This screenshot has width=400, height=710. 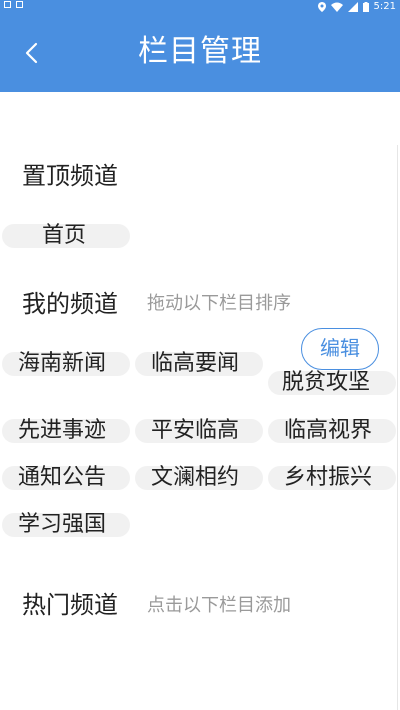 What do you see at coordinates (321, 7) in the screenshot?
I see `location-icon` at bounding box center [321, 7].